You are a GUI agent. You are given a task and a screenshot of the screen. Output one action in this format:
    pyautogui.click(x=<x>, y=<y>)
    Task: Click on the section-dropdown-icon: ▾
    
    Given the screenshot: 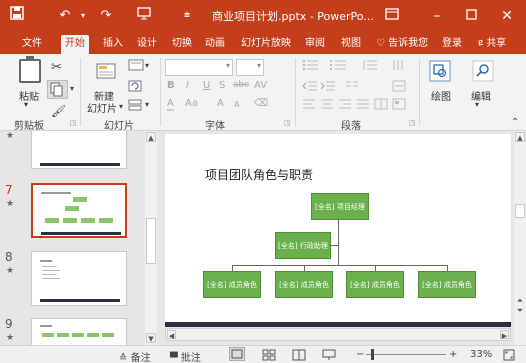 What is the action you would take?
    pyautogui.click(x=147, y=104)
    